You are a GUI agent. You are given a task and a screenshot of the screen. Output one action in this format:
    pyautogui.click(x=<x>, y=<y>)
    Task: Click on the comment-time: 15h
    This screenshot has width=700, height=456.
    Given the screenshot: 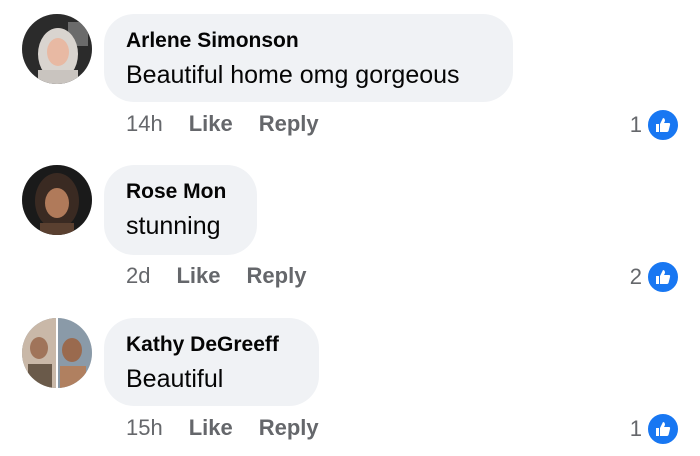 What is the action you would take?
    pyautogui.click(x=144, y=427)
    